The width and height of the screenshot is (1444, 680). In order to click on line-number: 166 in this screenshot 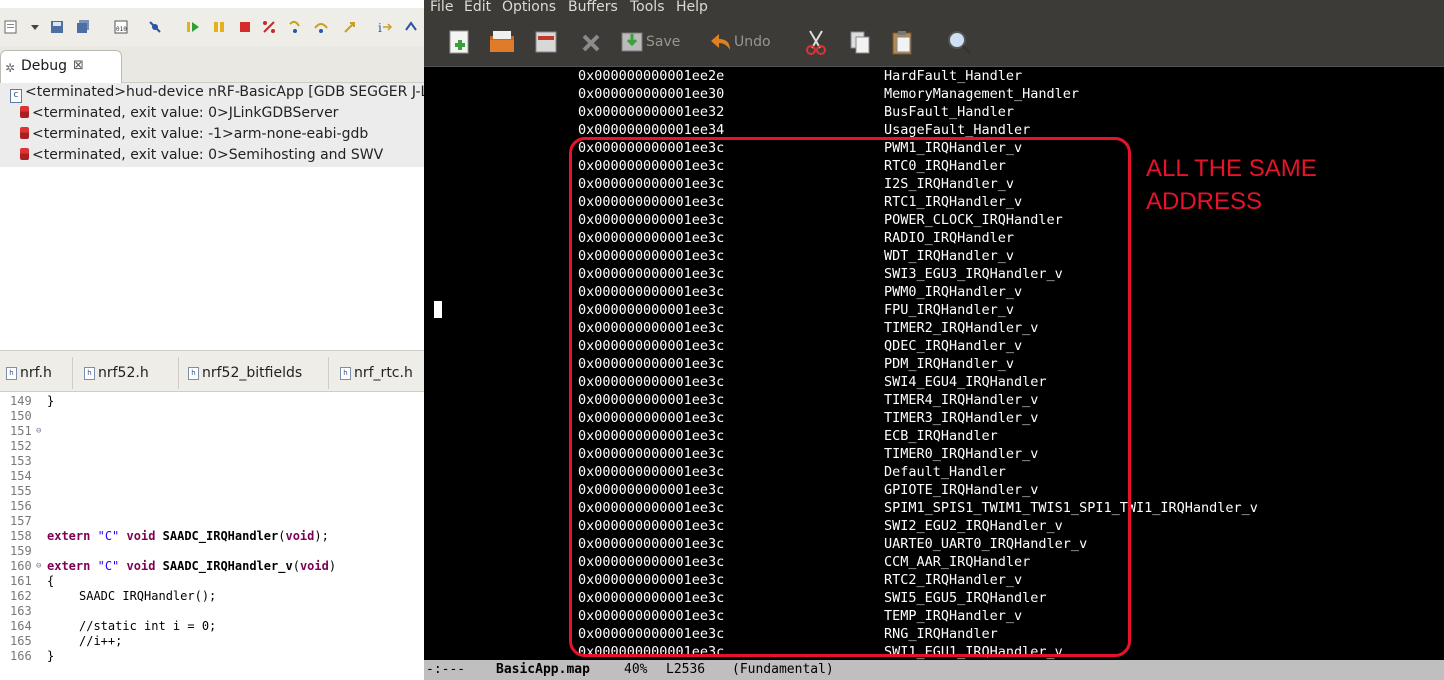, I will do `click(21, 656)`.